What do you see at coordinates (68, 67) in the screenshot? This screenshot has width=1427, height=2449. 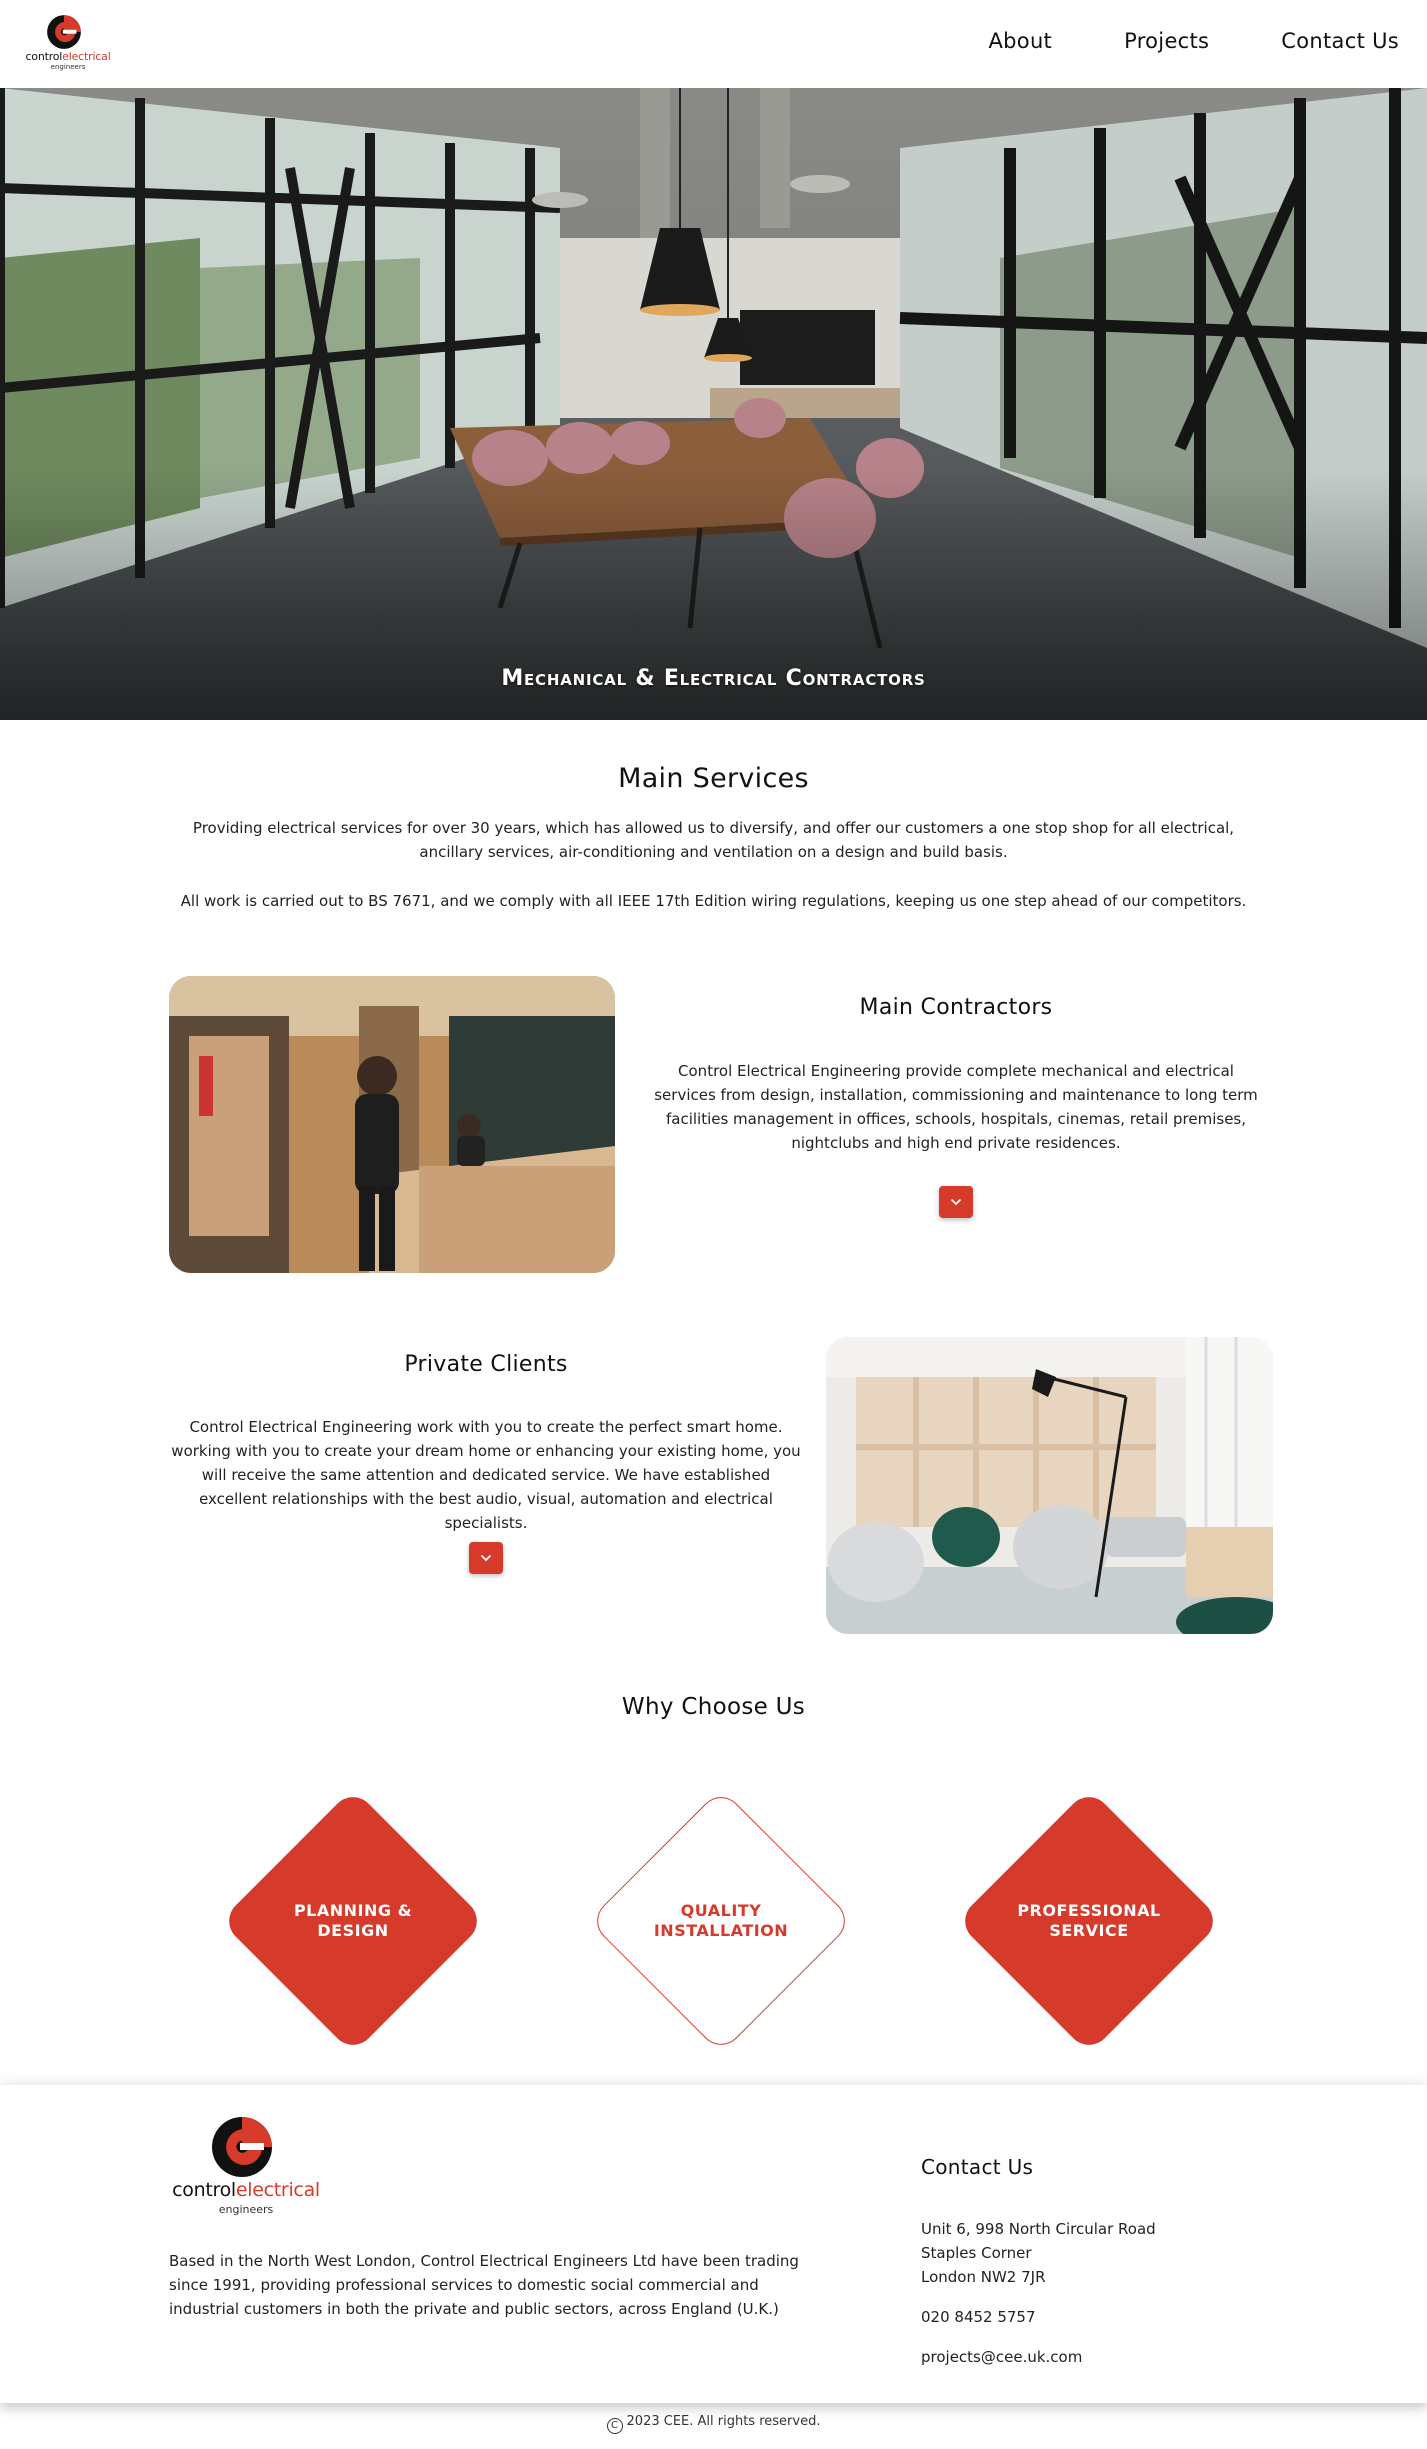 I see `logo-tagline: engineers` at bounding box center [68, 67].